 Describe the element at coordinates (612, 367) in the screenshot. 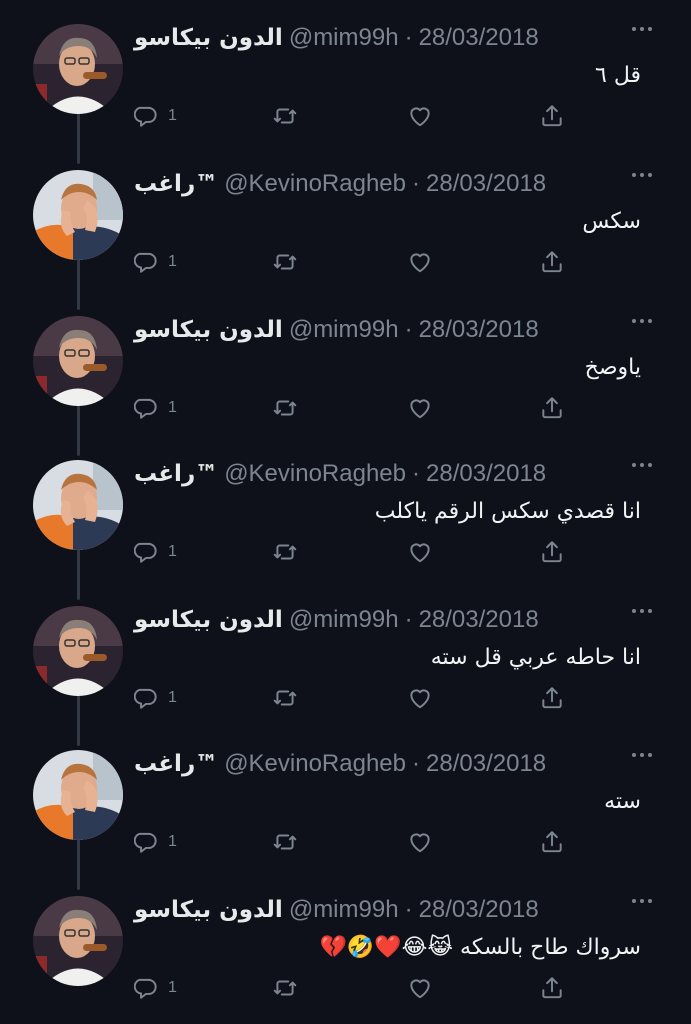

I see `tweet-text: ياوصخ` at that location.